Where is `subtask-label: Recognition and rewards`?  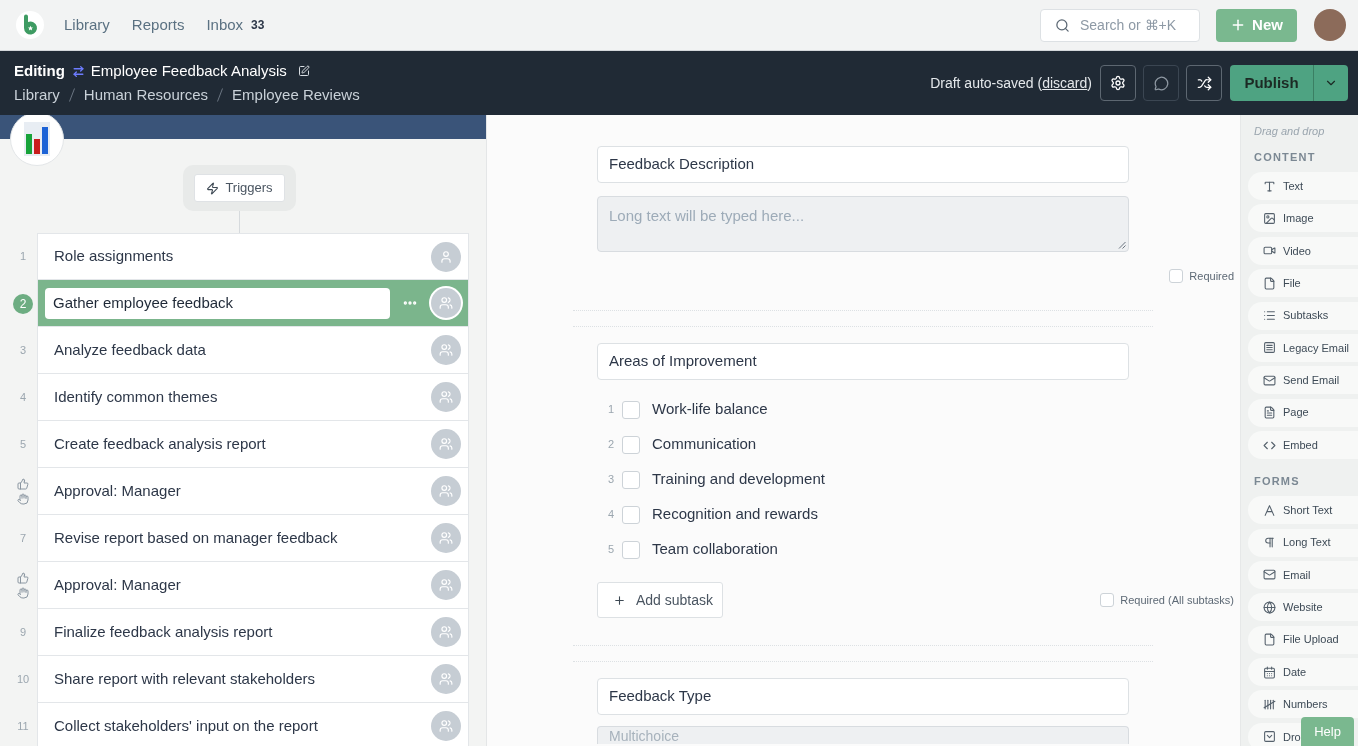 subtask-label: Recognition and rewards is located at coordinates (735, 514).